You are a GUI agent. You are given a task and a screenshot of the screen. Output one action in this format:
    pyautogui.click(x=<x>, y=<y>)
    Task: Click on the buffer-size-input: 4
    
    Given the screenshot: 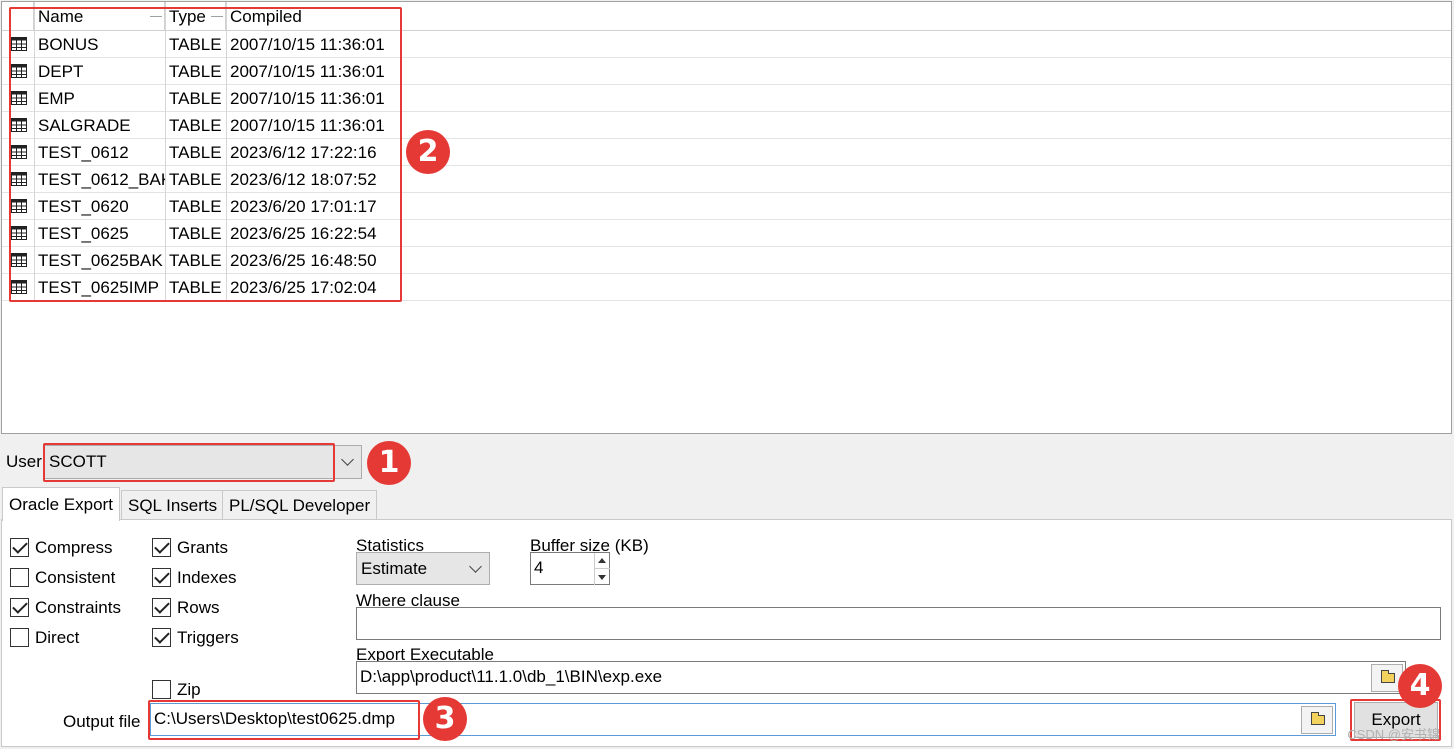 What is the action you would take?
    pyautogui.click(x=570, y=568)
    